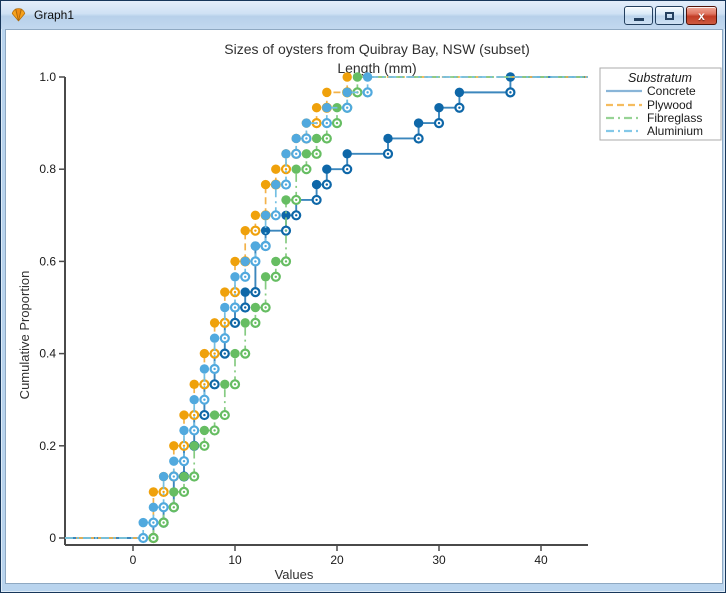 The height and width of the screenshot is (593, 726). What do you see at coordinates (337, 560) in the screenshot?
I see `svg-text: 20` at bounding box center [337, 560].